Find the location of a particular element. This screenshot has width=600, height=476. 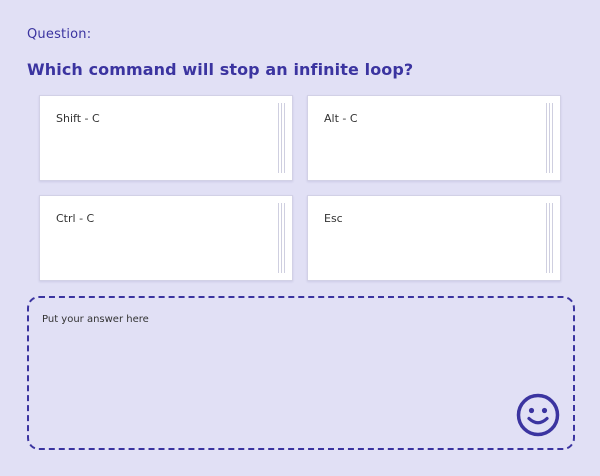

option-label: Esc is located at coordinates (333, 218).